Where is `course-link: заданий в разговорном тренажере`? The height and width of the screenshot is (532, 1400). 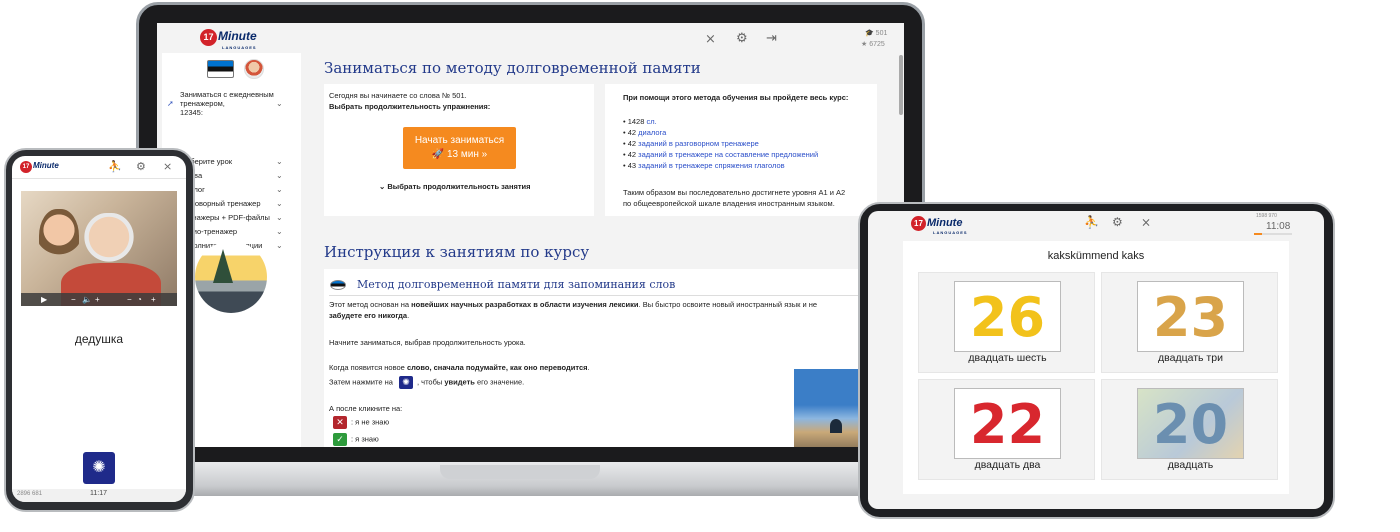
course-link: заданий в разговорном тренажере is located at coordinates (698, 143).